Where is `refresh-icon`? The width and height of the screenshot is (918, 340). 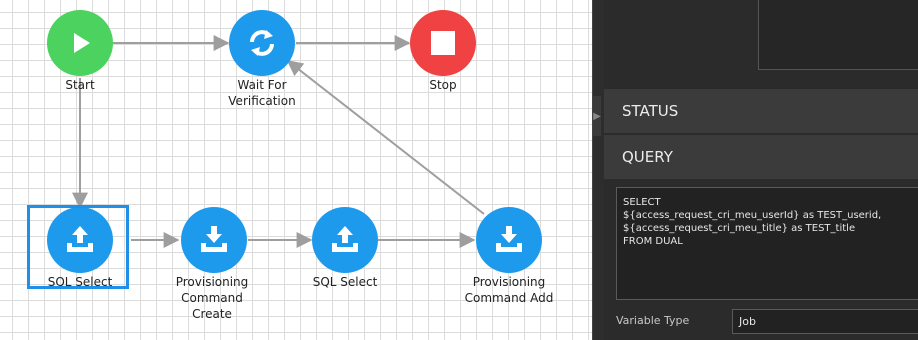 refresh-icon is located at coordinates (262, 43).